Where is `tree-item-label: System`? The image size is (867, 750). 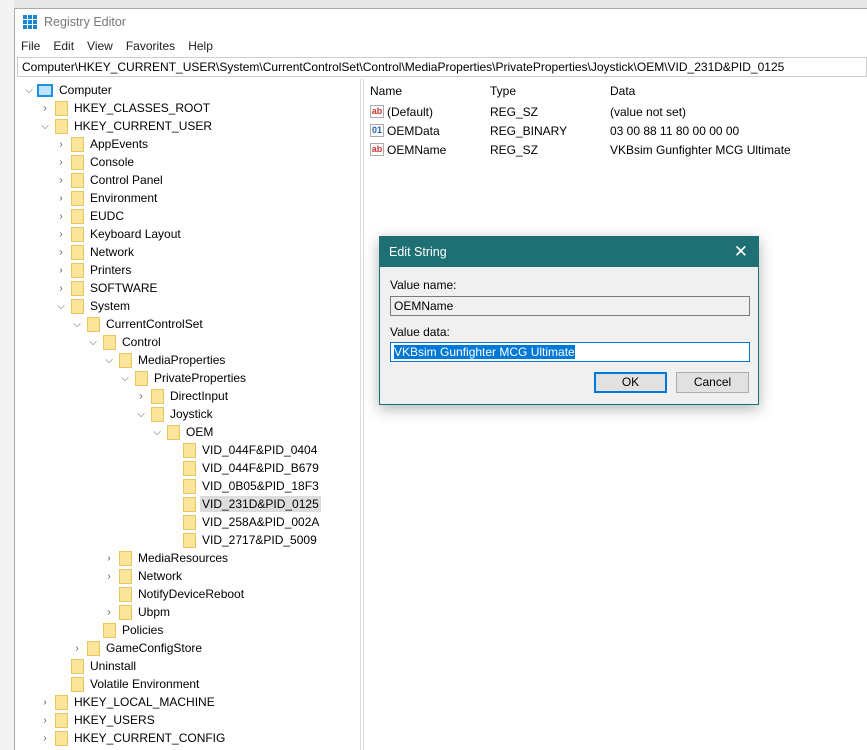 tree-item-label: System is located at coordinates (110, 306).